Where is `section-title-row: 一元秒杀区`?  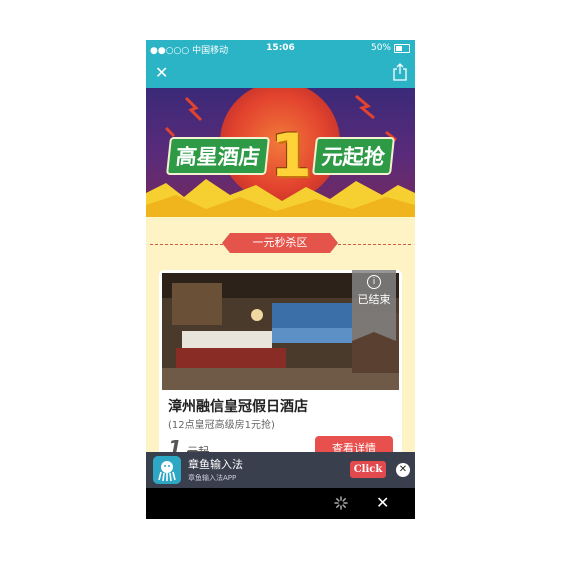
section-title-row: 一元秒杀区 is located at coordinates (280, 244).